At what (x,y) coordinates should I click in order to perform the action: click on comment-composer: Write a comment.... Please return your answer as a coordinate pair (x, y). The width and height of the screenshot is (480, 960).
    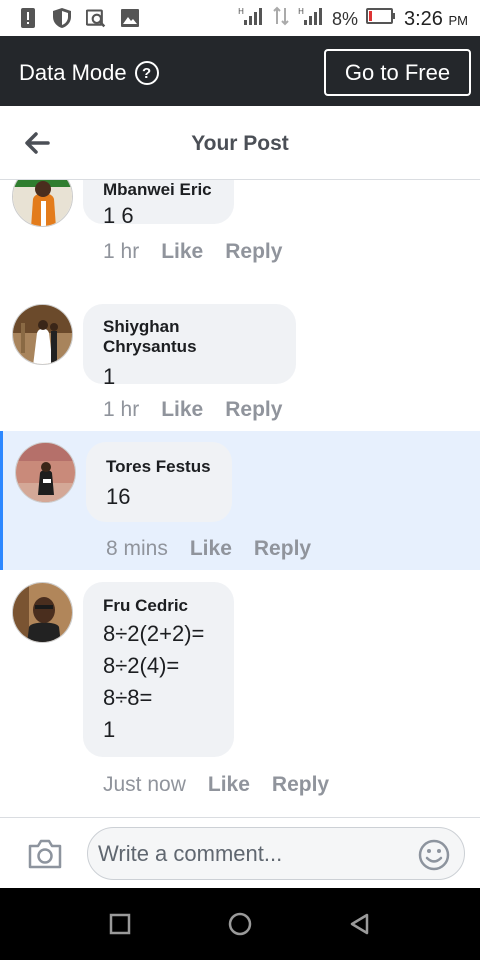
    Looking at the image, I should click on (240, 852).